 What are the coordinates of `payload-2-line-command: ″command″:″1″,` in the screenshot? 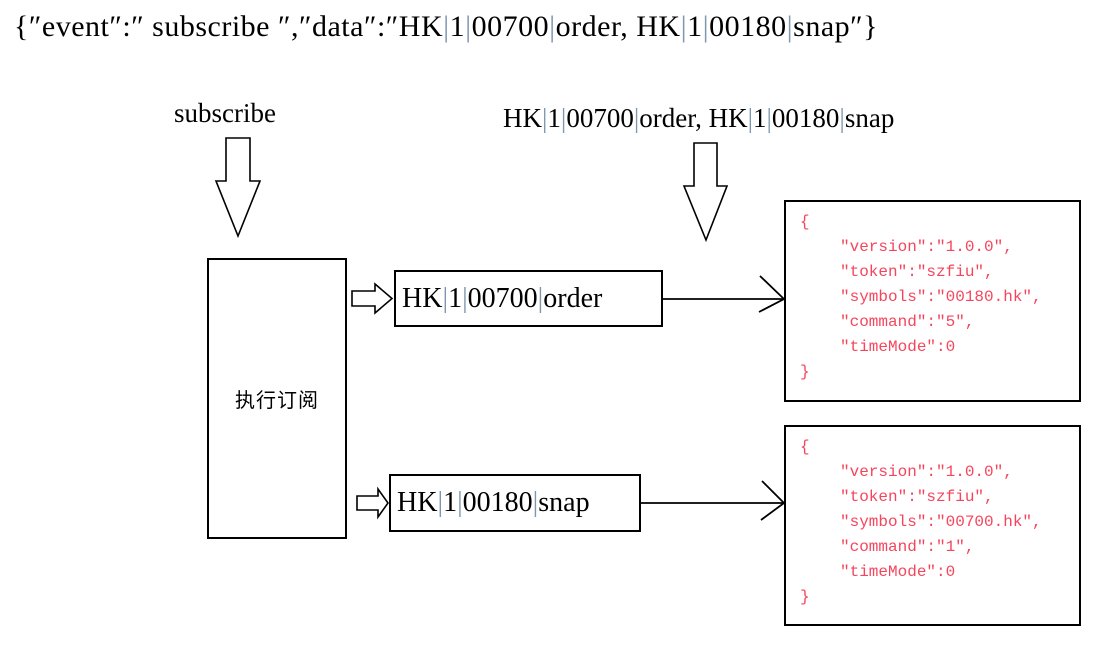 It's located at (907, 547).